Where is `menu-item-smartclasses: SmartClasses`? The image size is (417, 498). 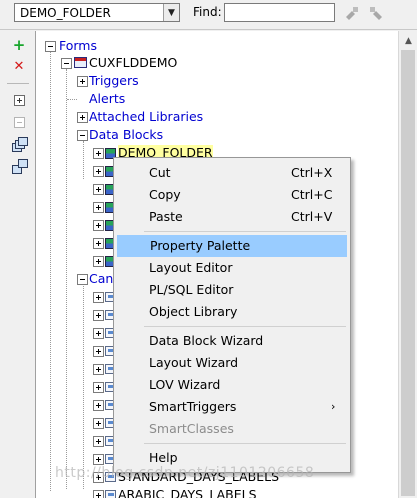 menu-item-smartclasses: SmartClasses is located at coordinates (232, 429).